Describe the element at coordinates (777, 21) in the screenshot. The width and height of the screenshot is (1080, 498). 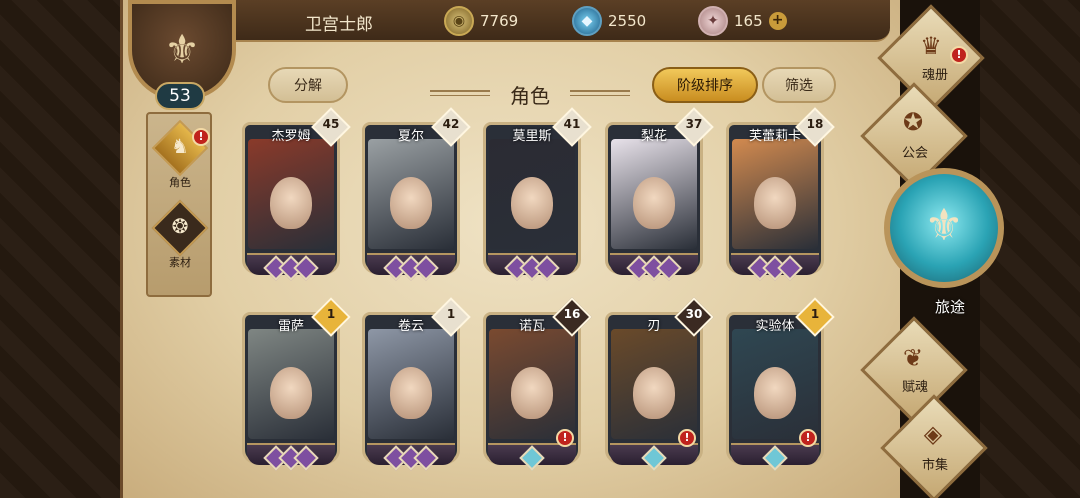
I see `add-gem-button: +` at that location.